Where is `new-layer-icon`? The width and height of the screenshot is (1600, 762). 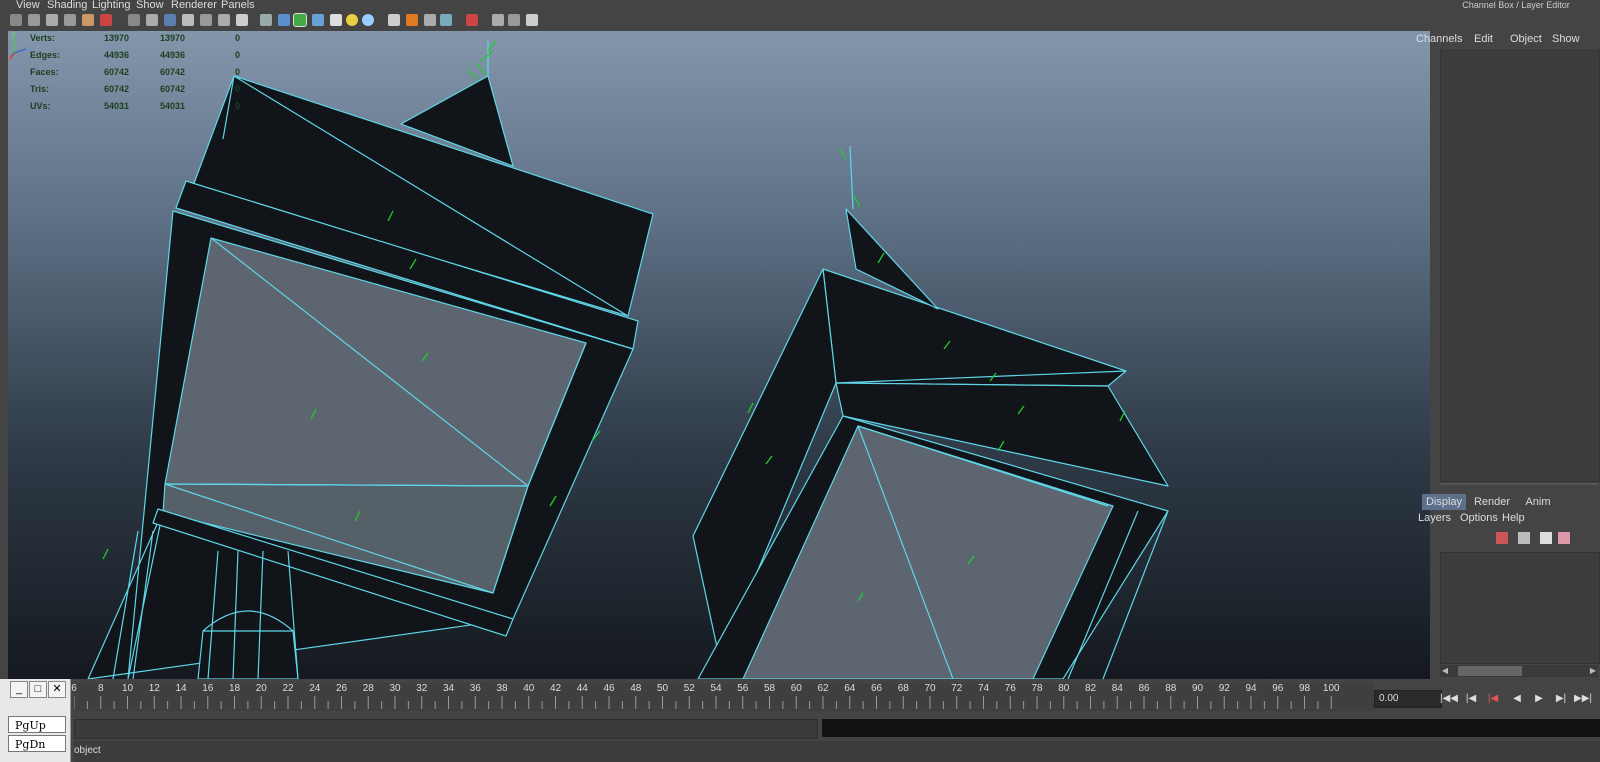
new-layer-icon is located at coordinates (1502, 538).